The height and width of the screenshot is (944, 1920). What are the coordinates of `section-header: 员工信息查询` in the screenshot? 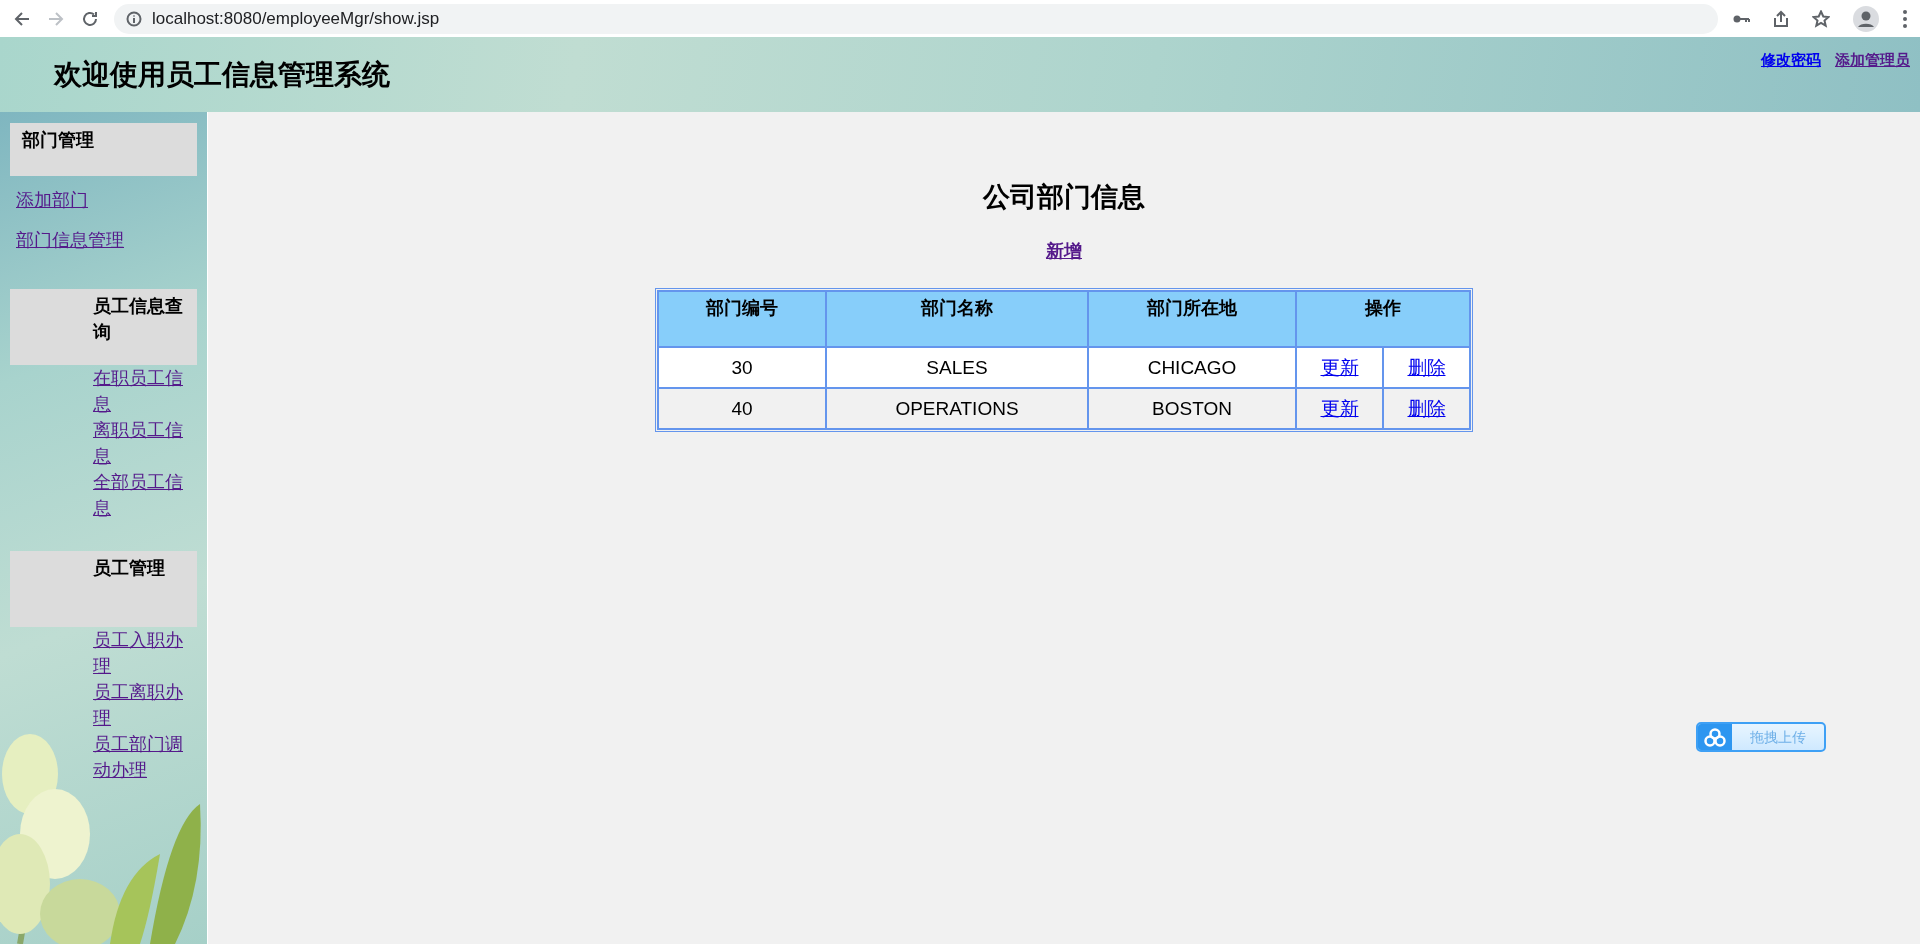 It's located at (103, 327).